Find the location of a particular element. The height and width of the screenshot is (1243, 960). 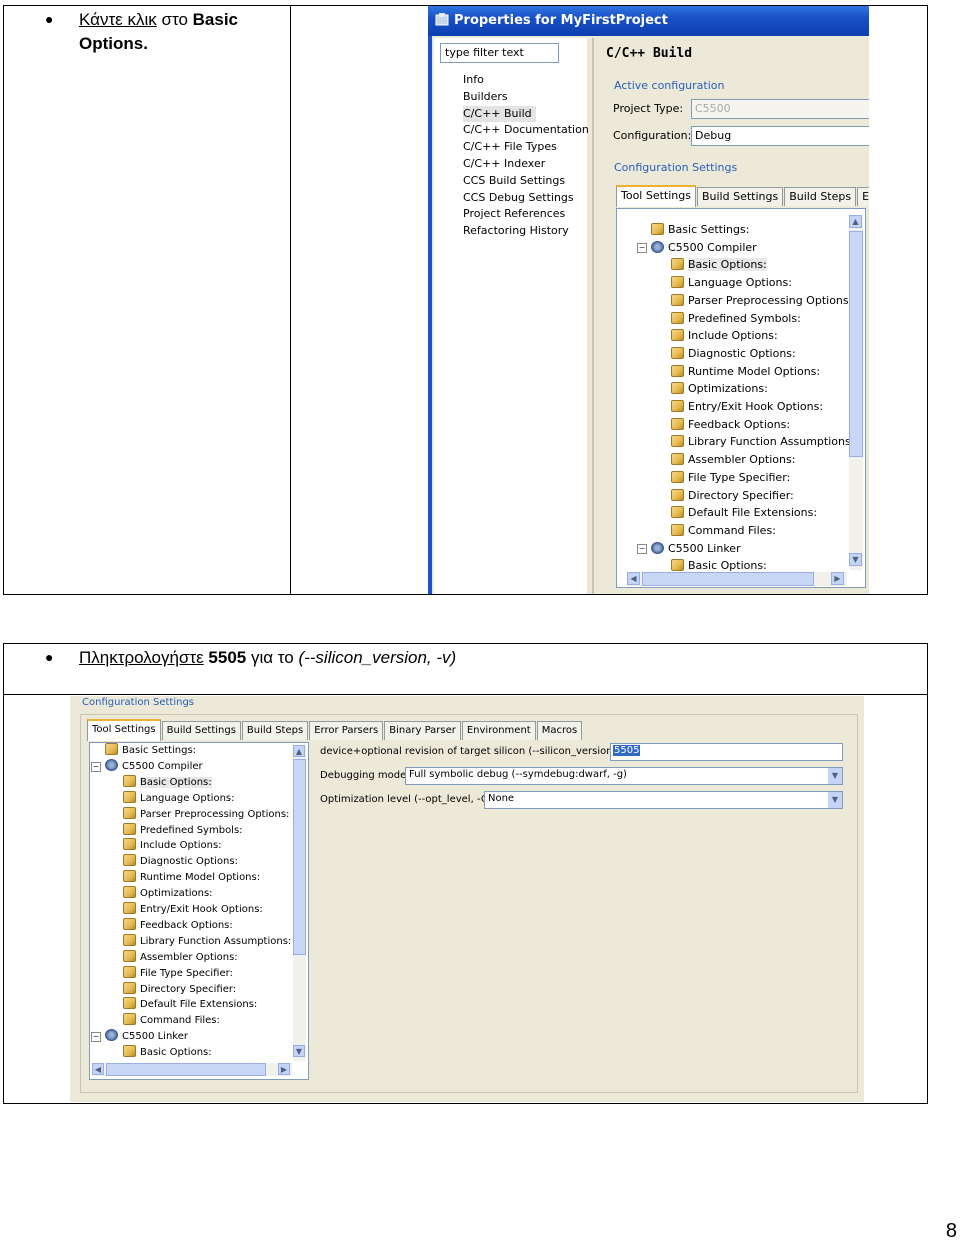

tab-environment: Environment is located at coordinates (498, 730).